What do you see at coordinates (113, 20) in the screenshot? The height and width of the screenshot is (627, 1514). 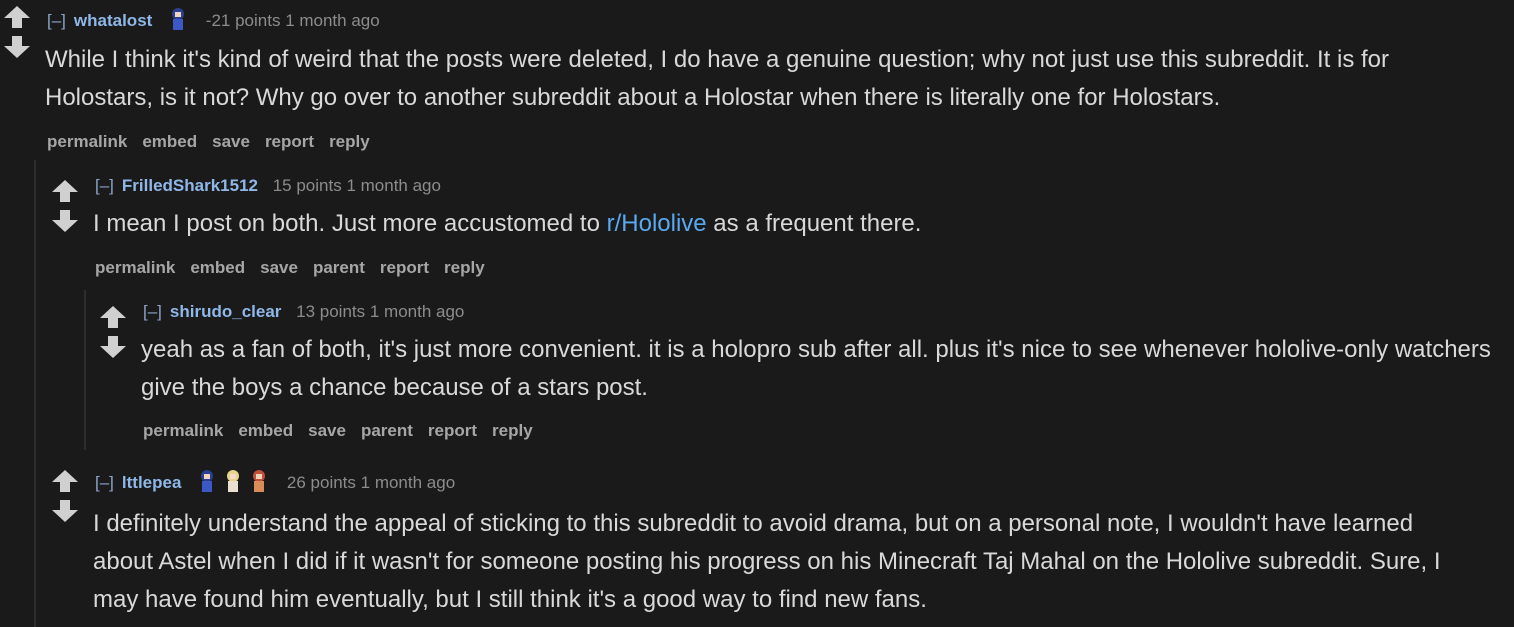 I see `comment-author: whatalost` at bounding box center [113, 20].